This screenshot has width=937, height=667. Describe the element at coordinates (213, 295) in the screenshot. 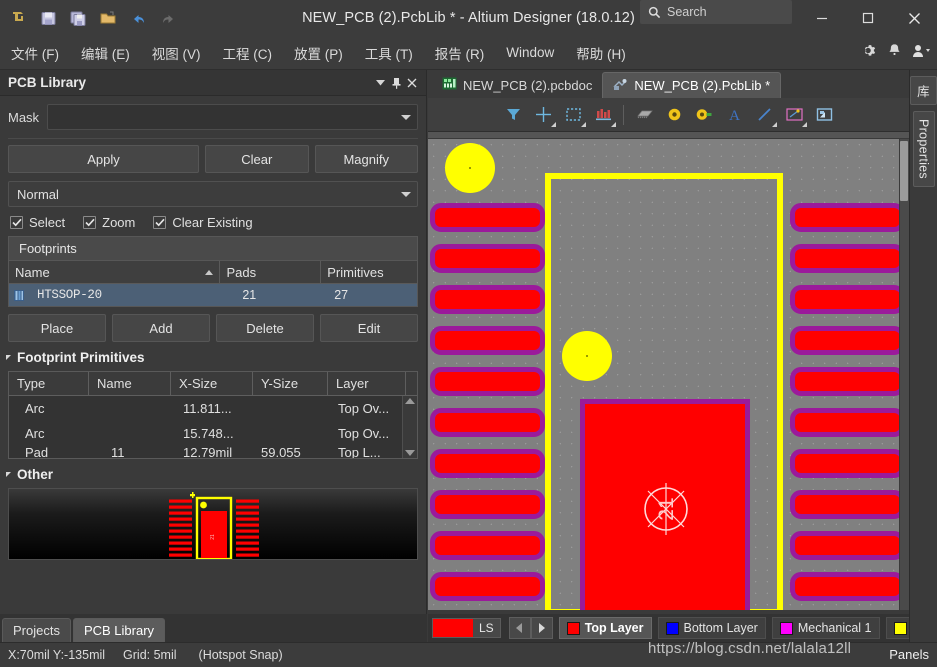

I see `table-row: HTSSOP-20 21 27` at that location.